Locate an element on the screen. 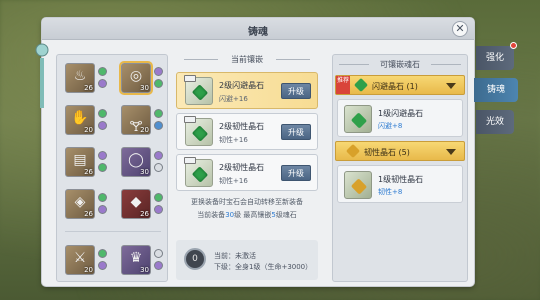  equipment-slot: ⚔ 20 is located at coordinates (80, 260).